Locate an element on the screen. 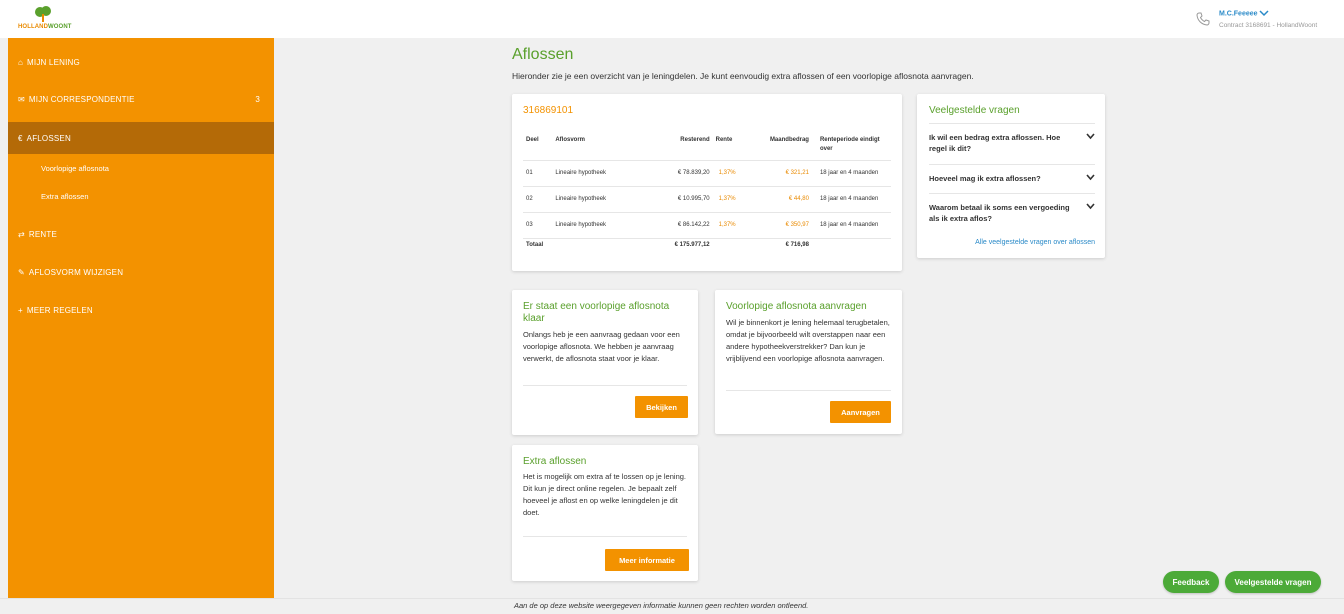 This screenshot has height=614, width=1344. cell-total-resterend: € 175.977,12 is located at coordinates (680, 244).